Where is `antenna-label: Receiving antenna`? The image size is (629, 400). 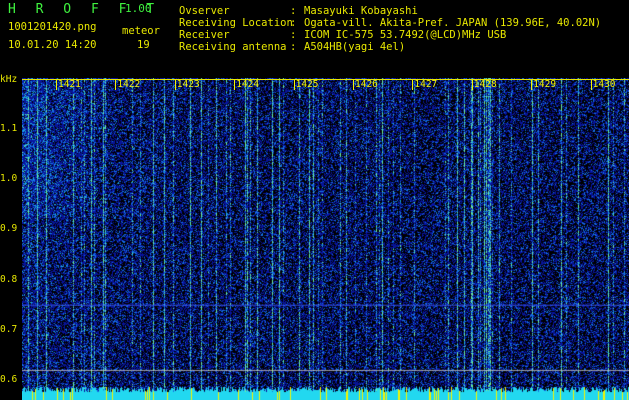
antenna-label: Receiving antenna is located at coordinates (233, 47).